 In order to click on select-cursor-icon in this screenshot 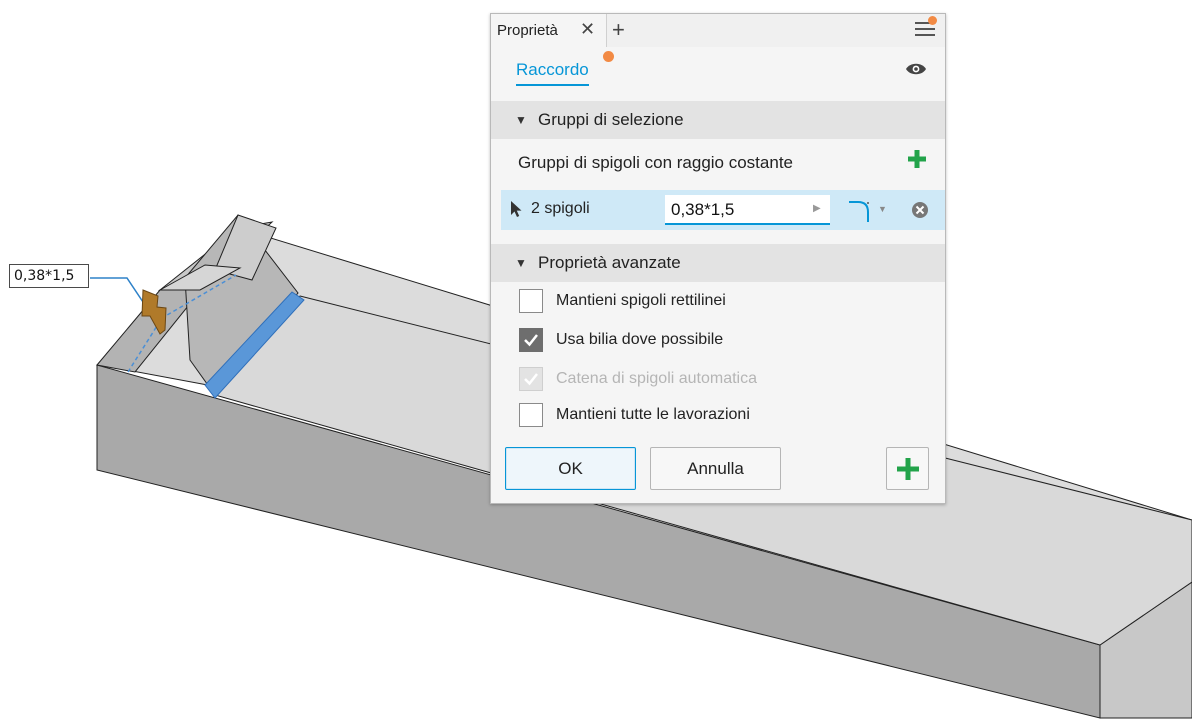, I will do `click(516, 209)`.